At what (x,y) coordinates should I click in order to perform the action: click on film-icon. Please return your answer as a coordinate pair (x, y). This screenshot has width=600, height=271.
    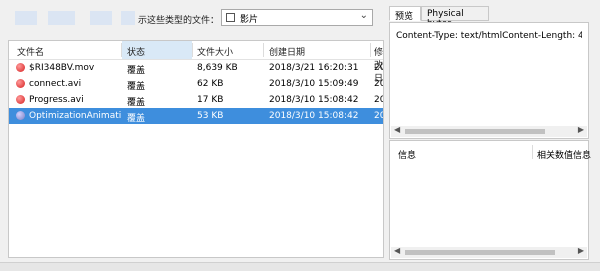
    Looking at the image, I should click on (230, 17).